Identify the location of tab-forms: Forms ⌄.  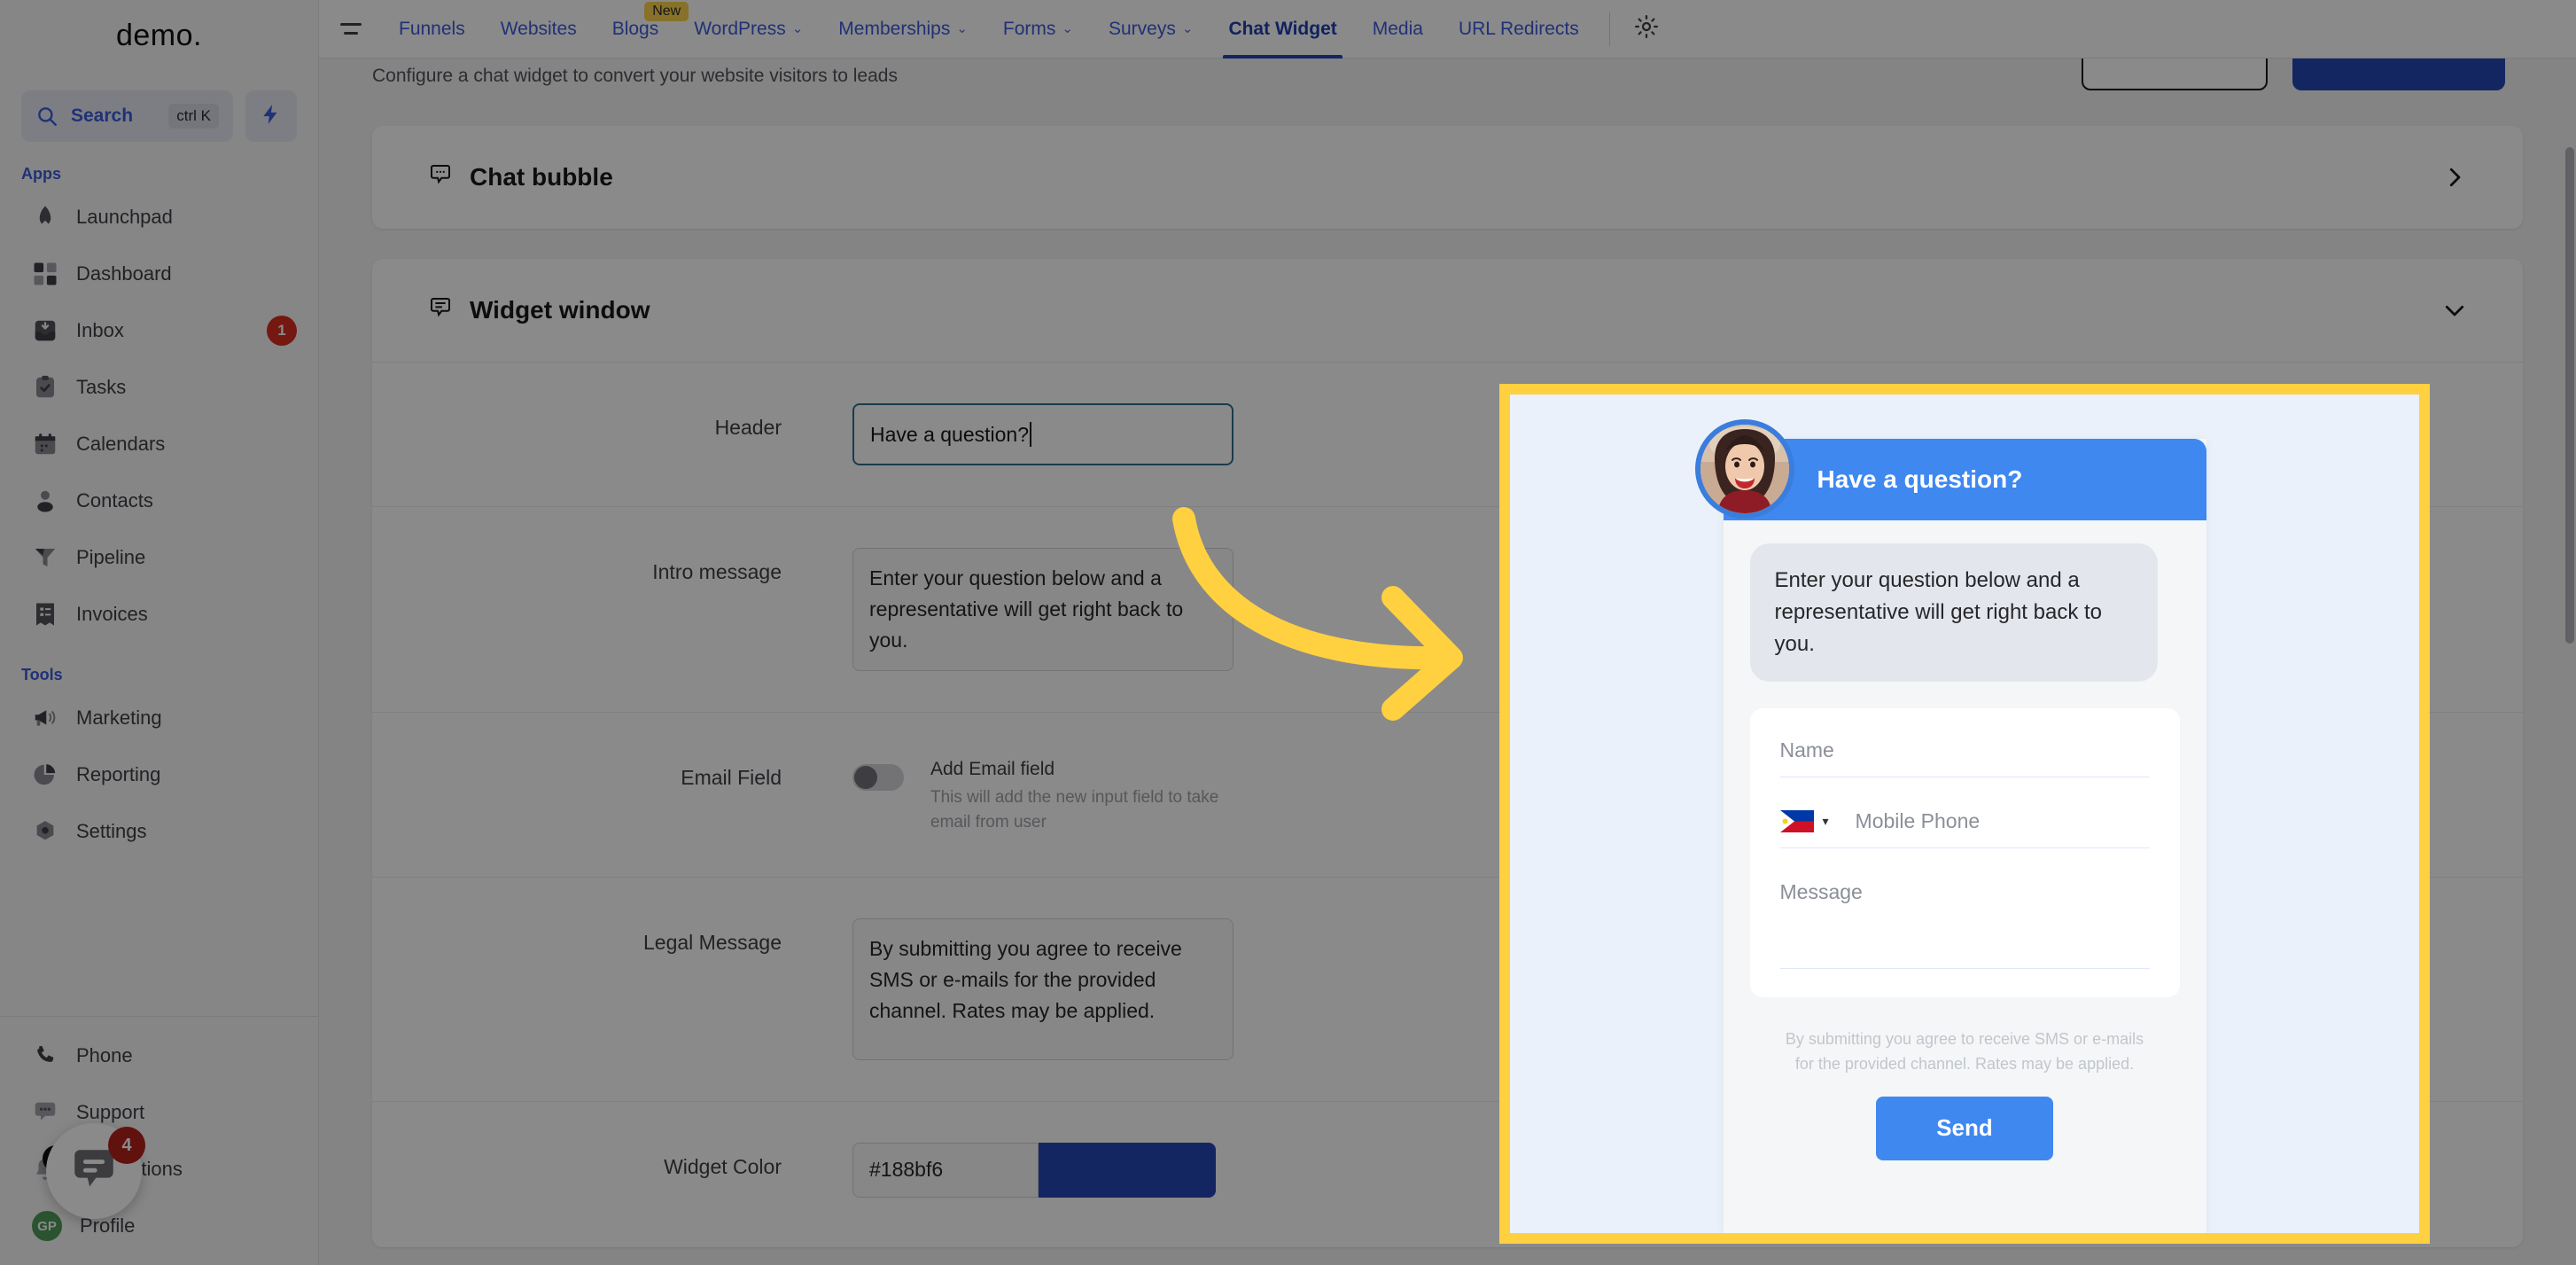
(1038, 29).